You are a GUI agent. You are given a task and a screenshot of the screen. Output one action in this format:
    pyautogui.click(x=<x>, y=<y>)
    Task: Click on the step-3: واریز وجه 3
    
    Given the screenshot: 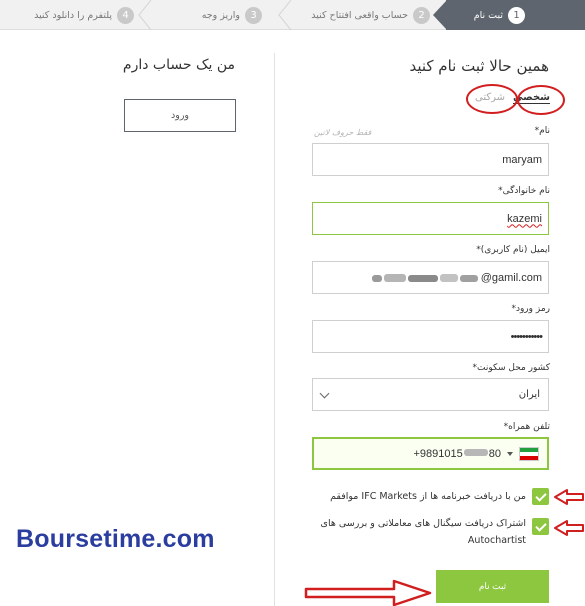 What is the action you would take?
    pyautogui.click(x=214, y=15)
    